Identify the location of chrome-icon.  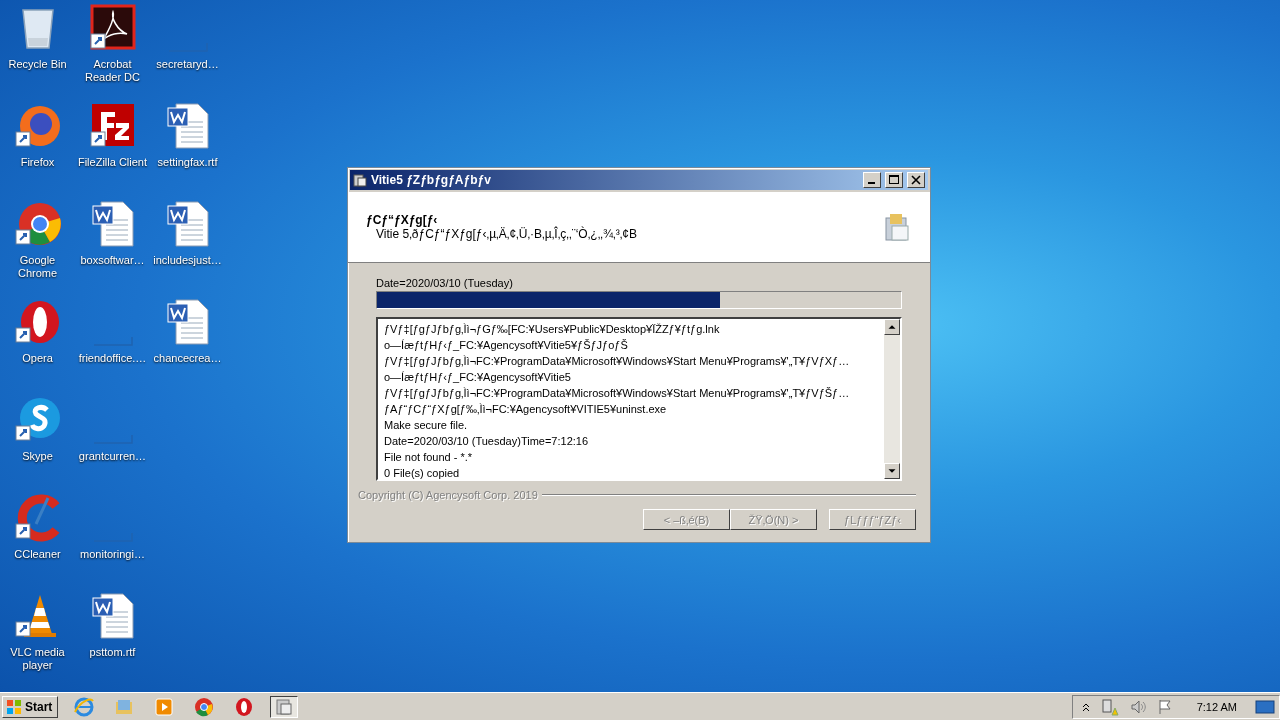
(37, 224).